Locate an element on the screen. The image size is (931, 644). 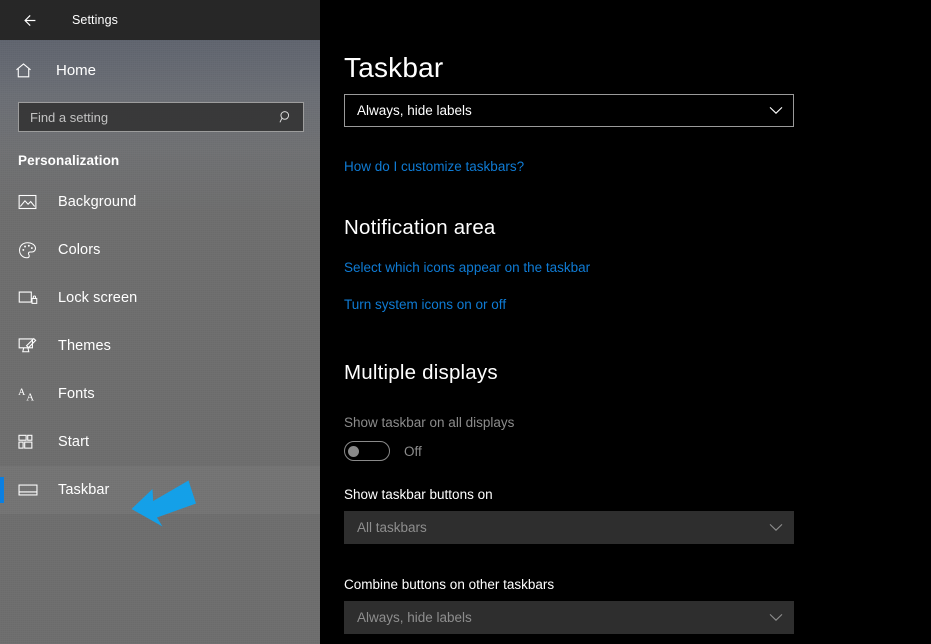
select-icons-link: Select which icons appear on the taskbar is located at coordinates (467, 267).